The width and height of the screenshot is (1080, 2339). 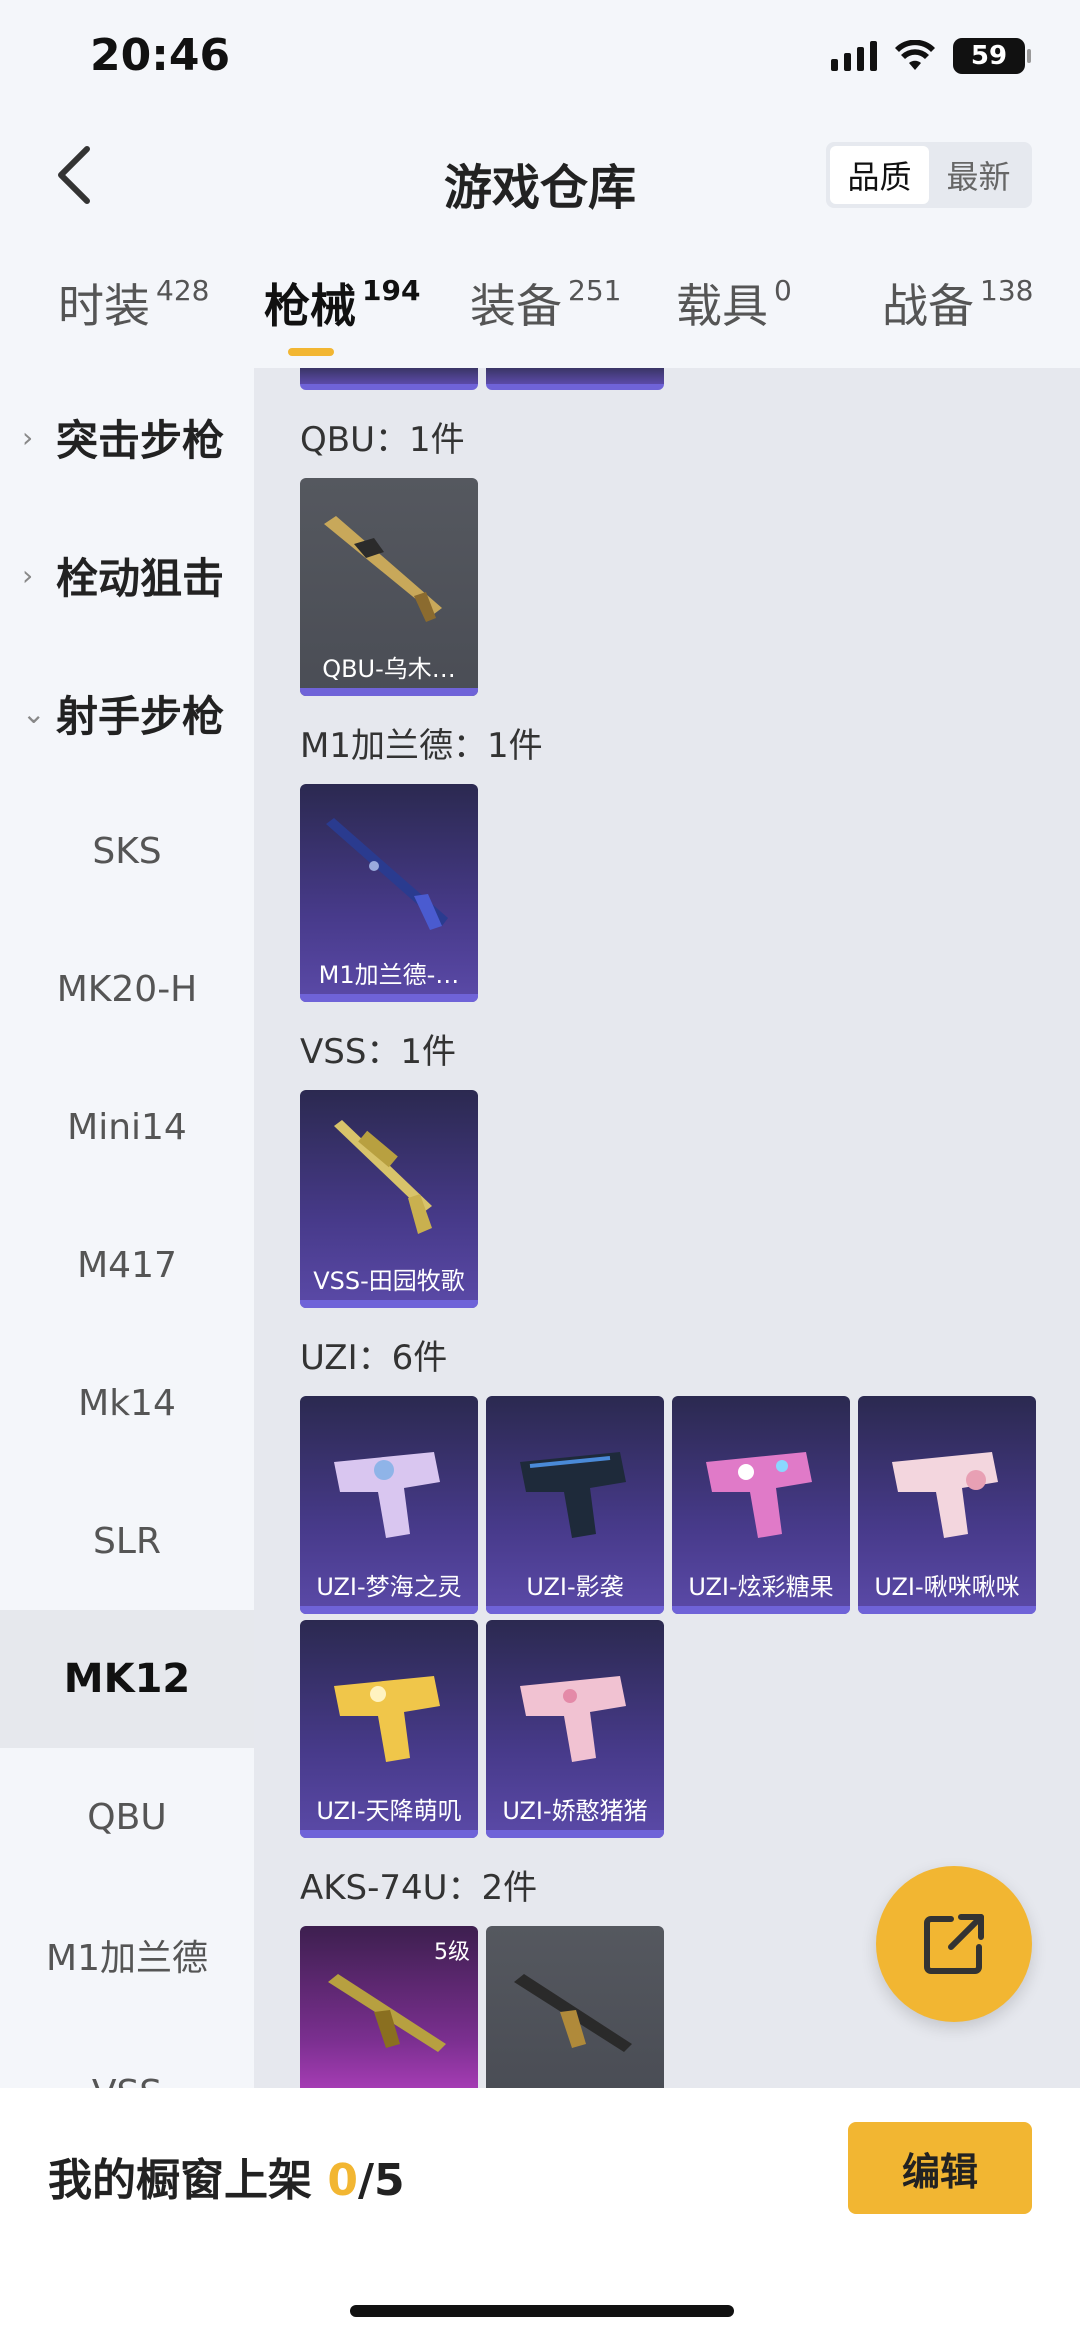 I want to click on sniper-icon, so click(x=383, y=1177).